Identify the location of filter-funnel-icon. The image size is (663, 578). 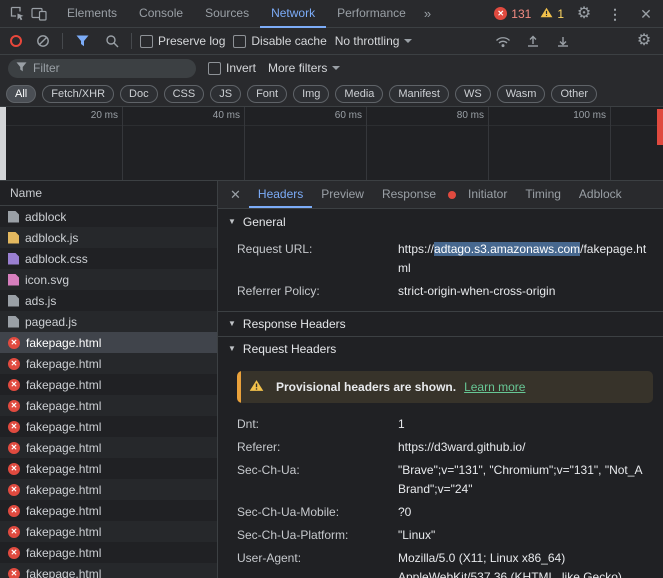
(21, 68).